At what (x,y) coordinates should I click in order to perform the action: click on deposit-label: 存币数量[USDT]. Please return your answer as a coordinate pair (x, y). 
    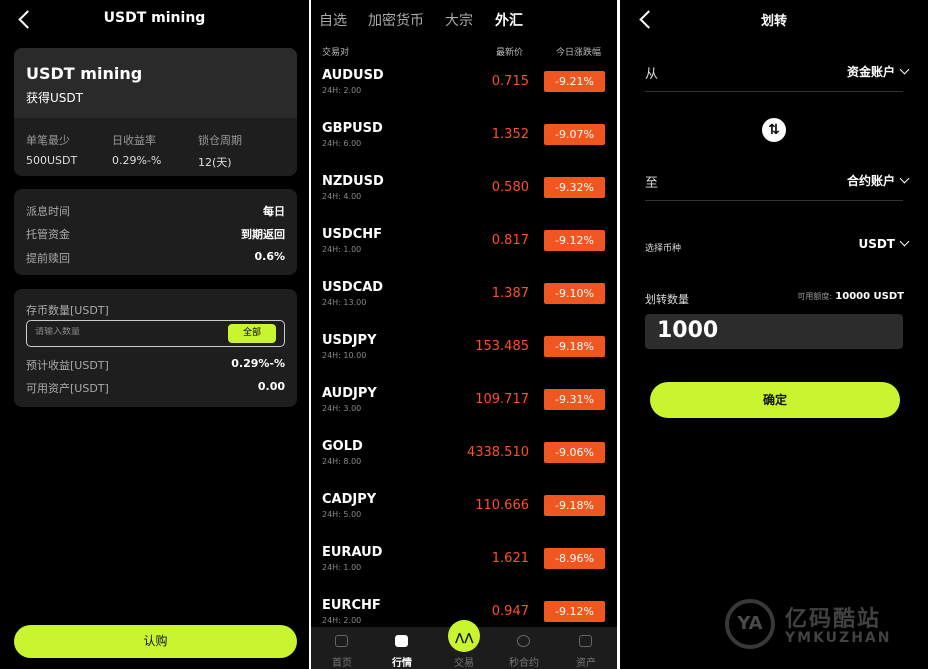
    Looking at the image, I should click on (67, 310).